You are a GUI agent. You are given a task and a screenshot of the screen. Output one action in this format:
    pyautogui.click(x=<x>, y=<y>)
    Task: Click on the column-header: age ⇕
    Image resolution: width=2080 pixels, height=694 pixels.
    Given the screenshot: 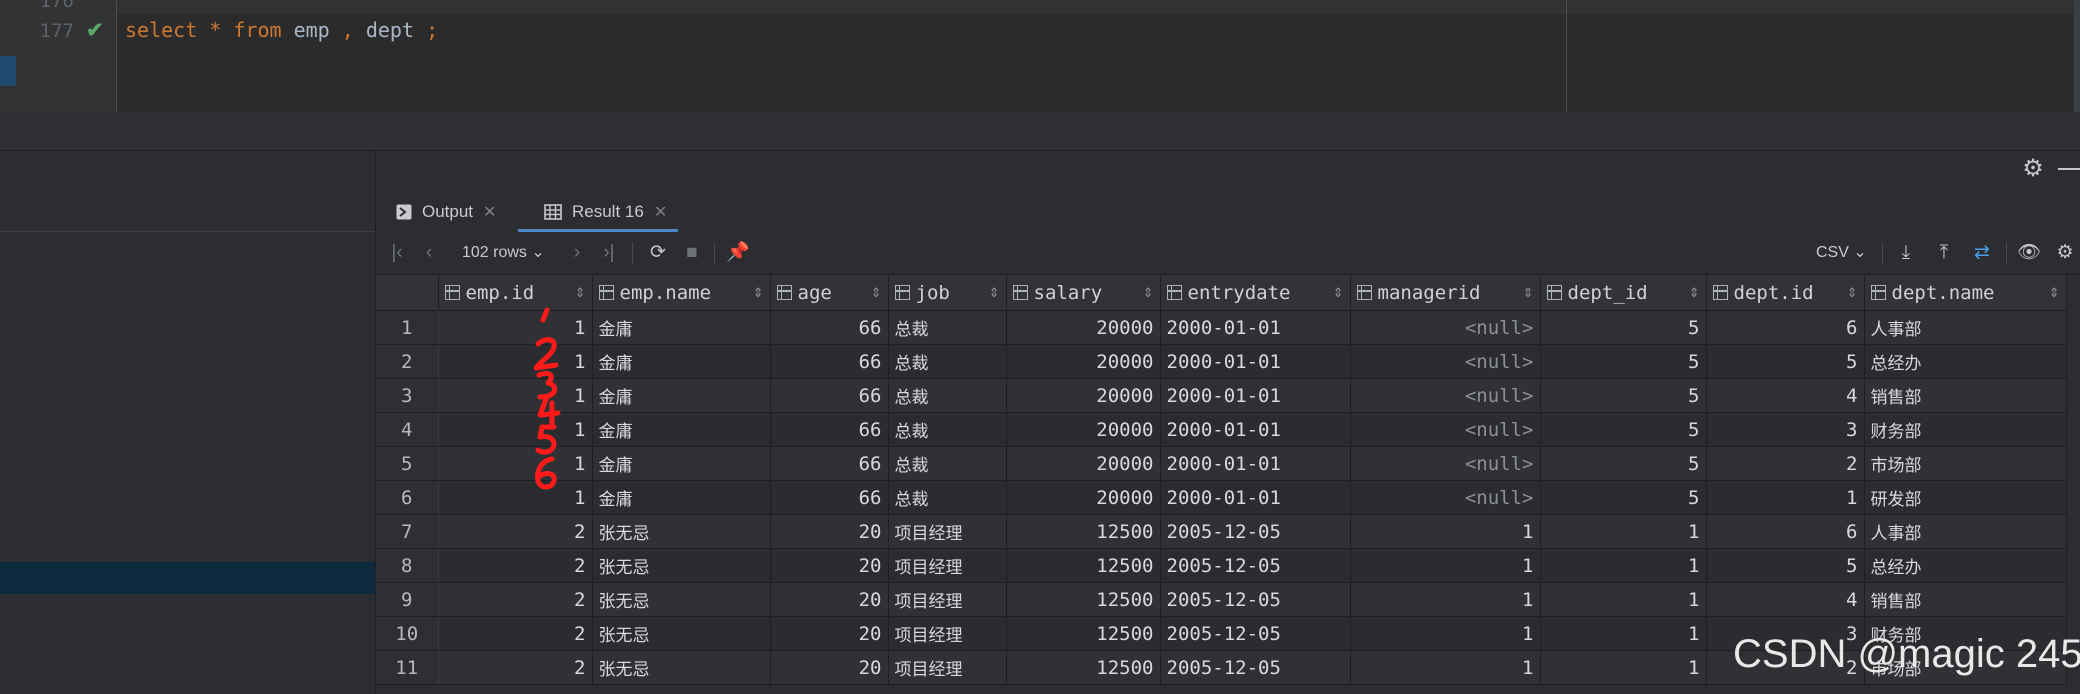 What is the action you would take?
    pyautogui.click(x=829, y=293)
    